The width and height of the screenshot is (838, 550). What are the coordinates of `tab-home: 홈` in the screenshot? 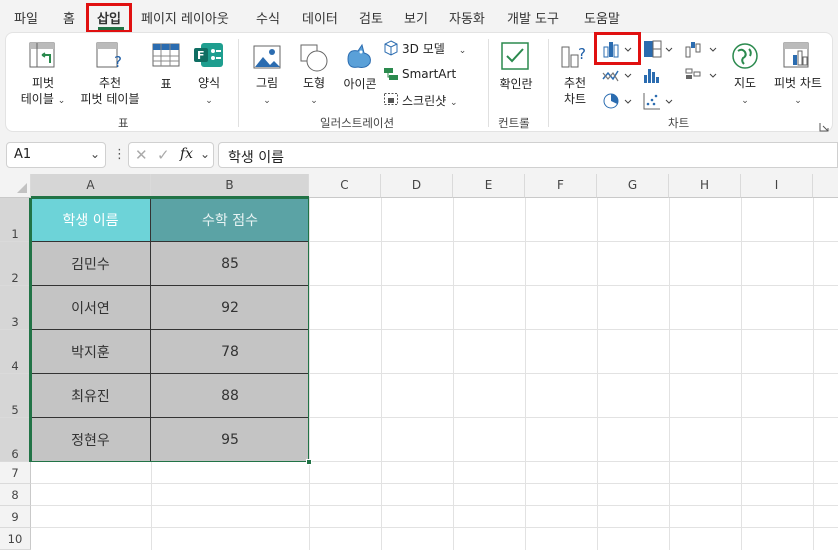 It's located at (69, 17).